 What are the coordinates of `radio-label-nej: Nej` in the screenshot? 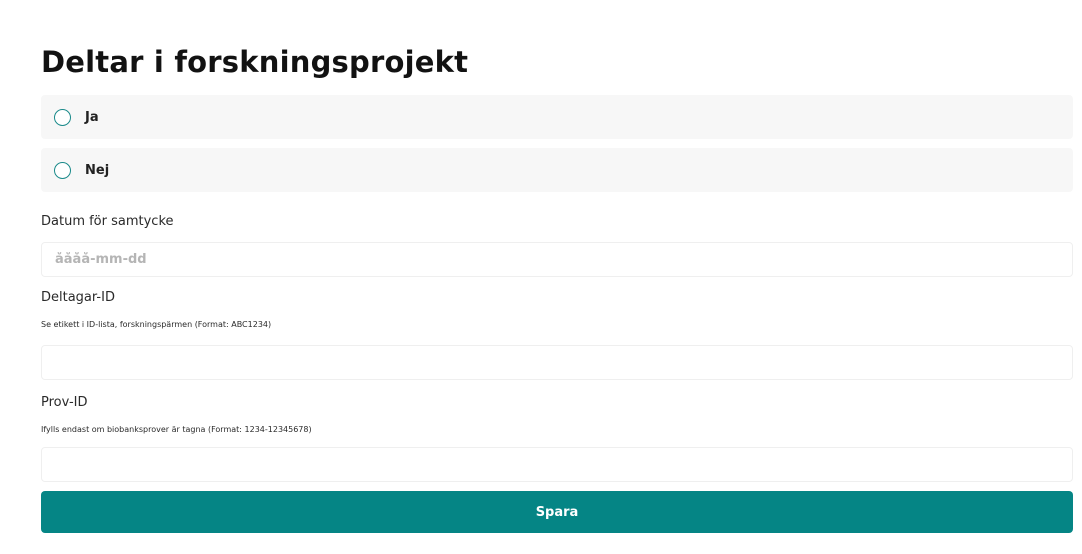 It's located at (97, 170).